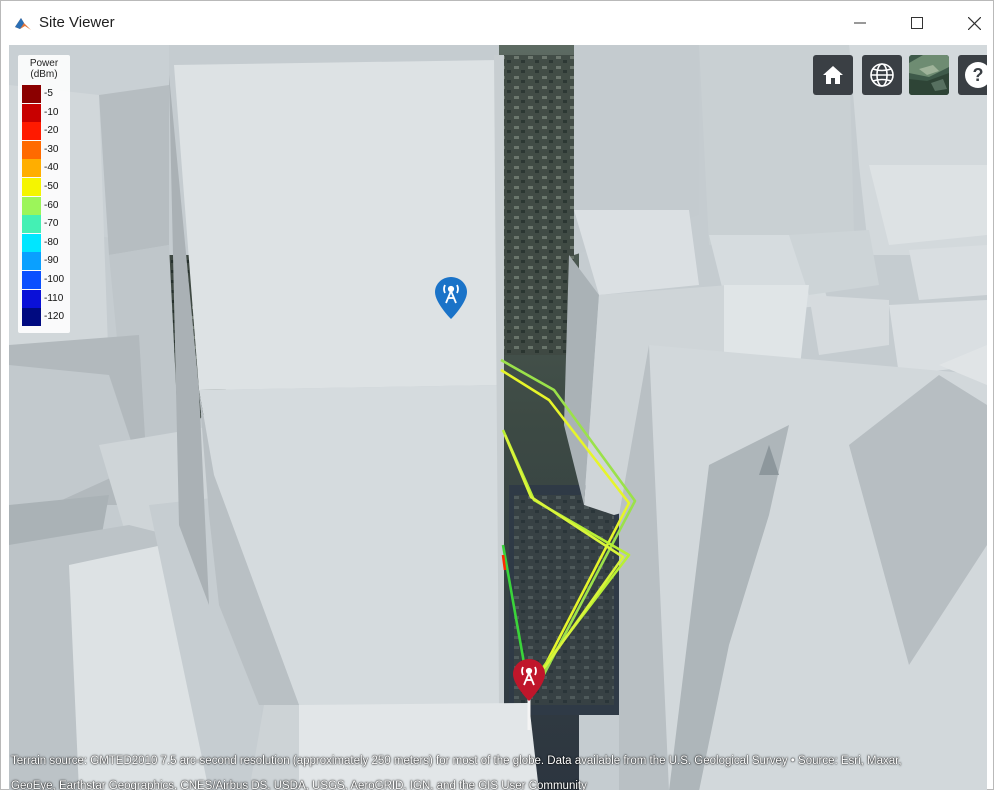 This screenshot has width=994, height=790. What do you see at coordinates (451, 298) in the screenshot?
I see `transmitter-site-marker` at bounding box center [451, 298].